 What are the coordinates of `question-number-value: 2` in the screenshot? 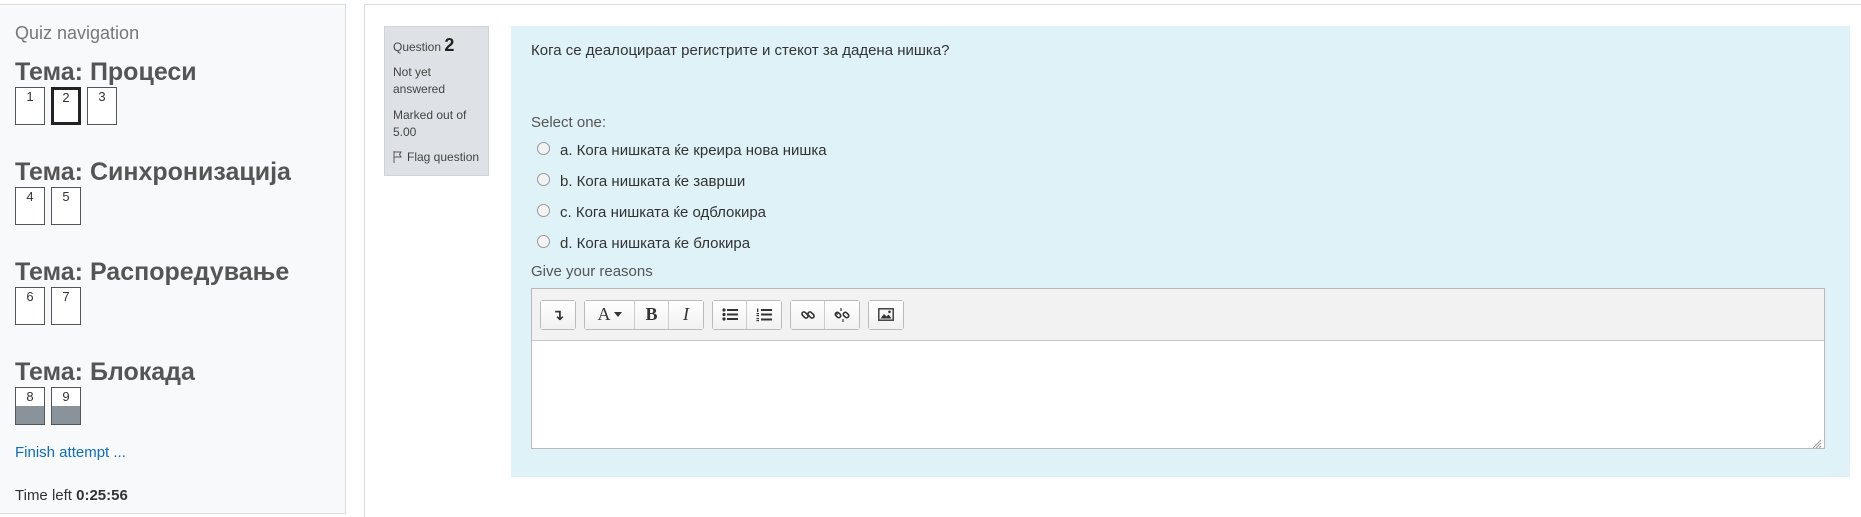 It's located at (449, 45).